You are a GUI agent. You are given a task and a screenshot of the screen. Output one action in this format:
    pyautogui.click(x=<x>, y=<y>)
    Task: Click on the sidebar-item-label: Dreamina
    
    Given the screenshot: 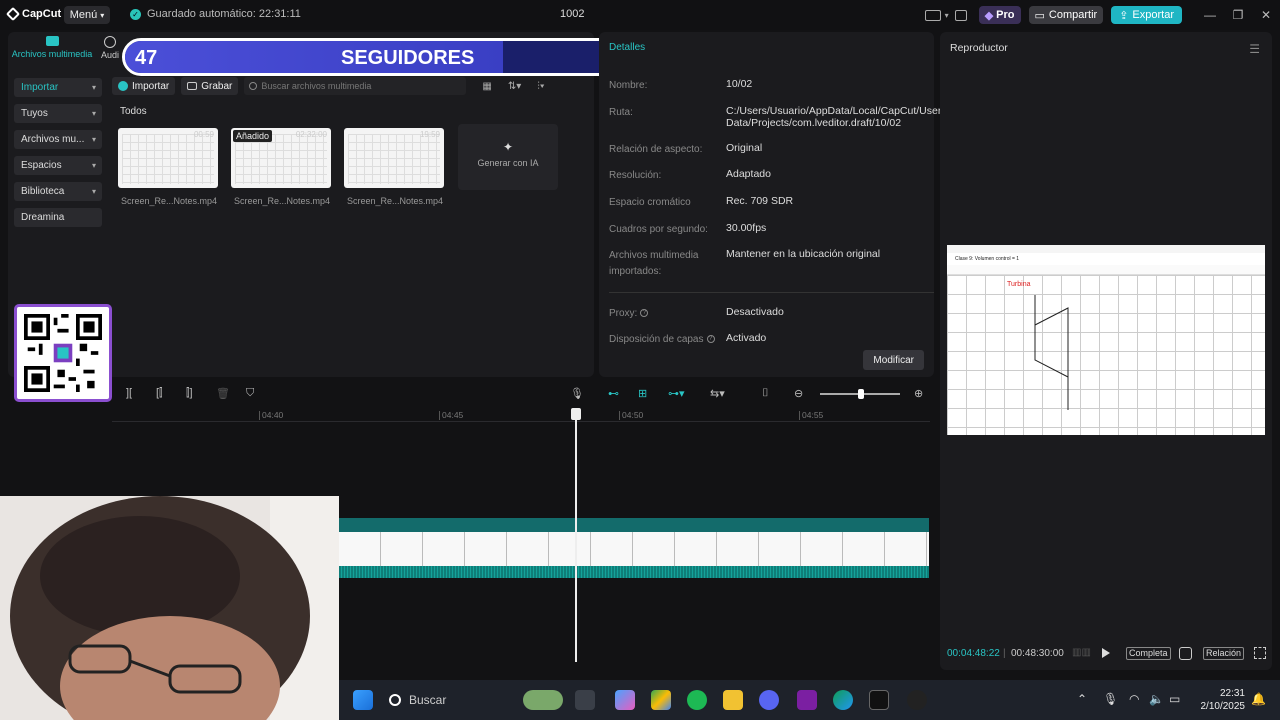 What is the action you would take?
    pyautogui.click(x=43, y=217)
    